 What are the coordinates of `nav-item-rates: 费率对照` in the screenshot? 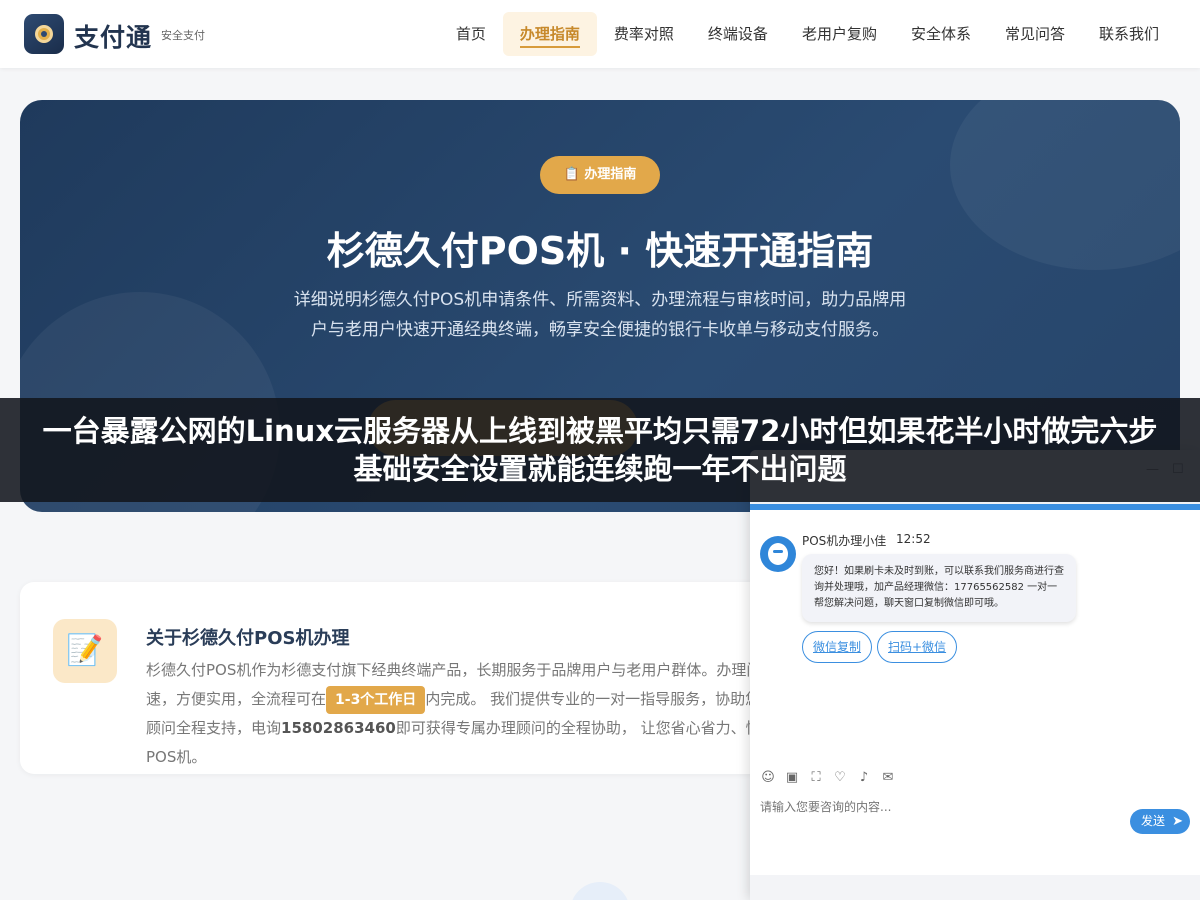 It's located at (644, 34).